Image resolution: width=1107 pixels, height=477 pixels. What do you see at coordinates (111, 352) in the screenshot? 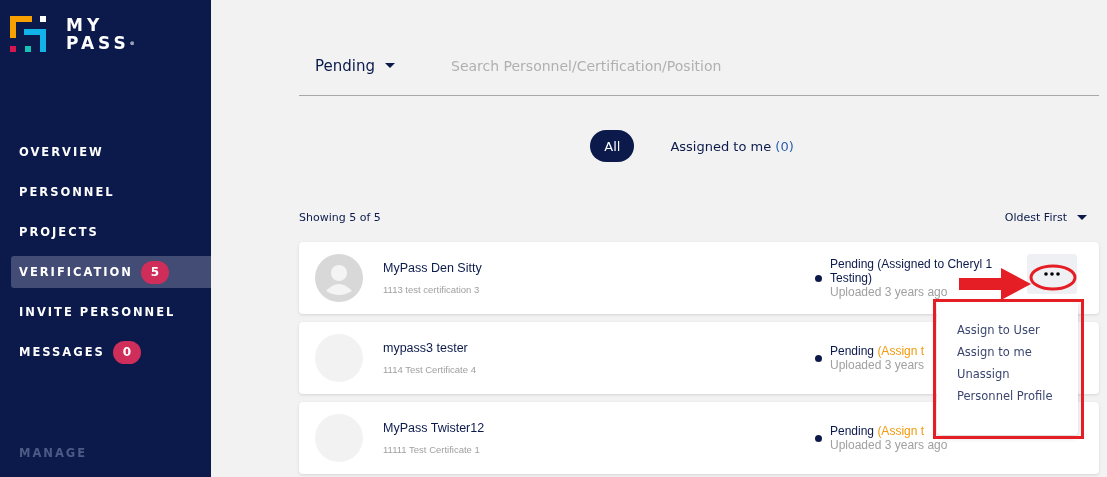
I see `sidebar-item: MESSAGES 0` at bounding box center [111, 352].